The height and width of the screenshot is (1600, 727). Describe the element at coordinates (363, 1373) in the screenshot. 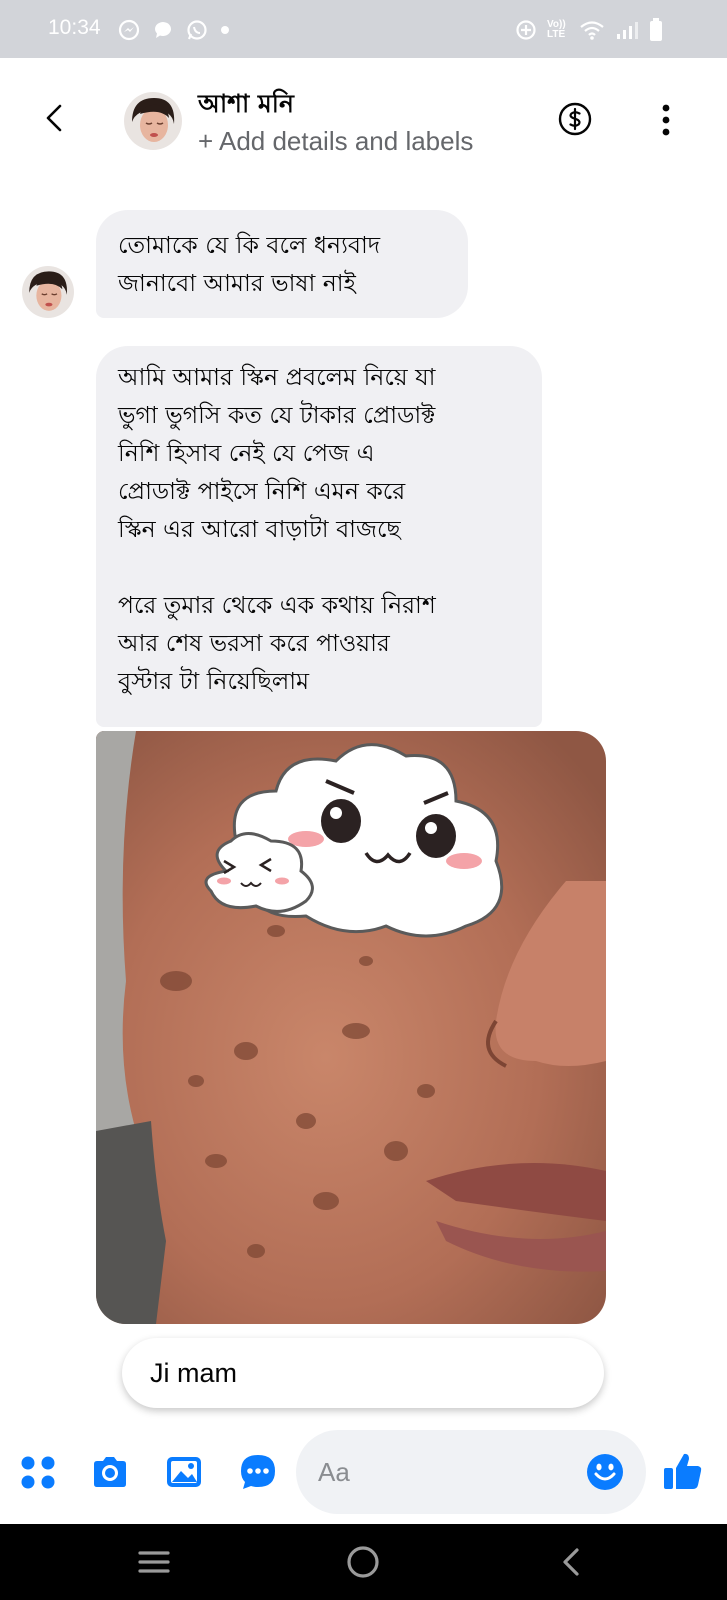

I see `quick-reply-chip: Ji mam` at that location.